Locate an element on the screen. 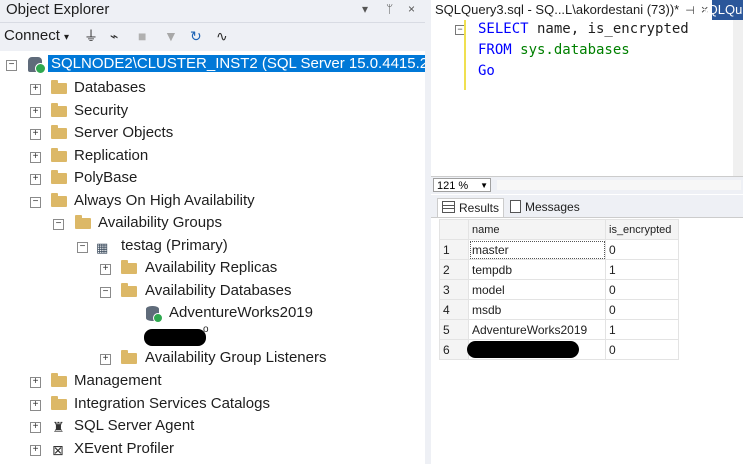  connect-button: Connect ▾ is located at coordinates (36, 35).